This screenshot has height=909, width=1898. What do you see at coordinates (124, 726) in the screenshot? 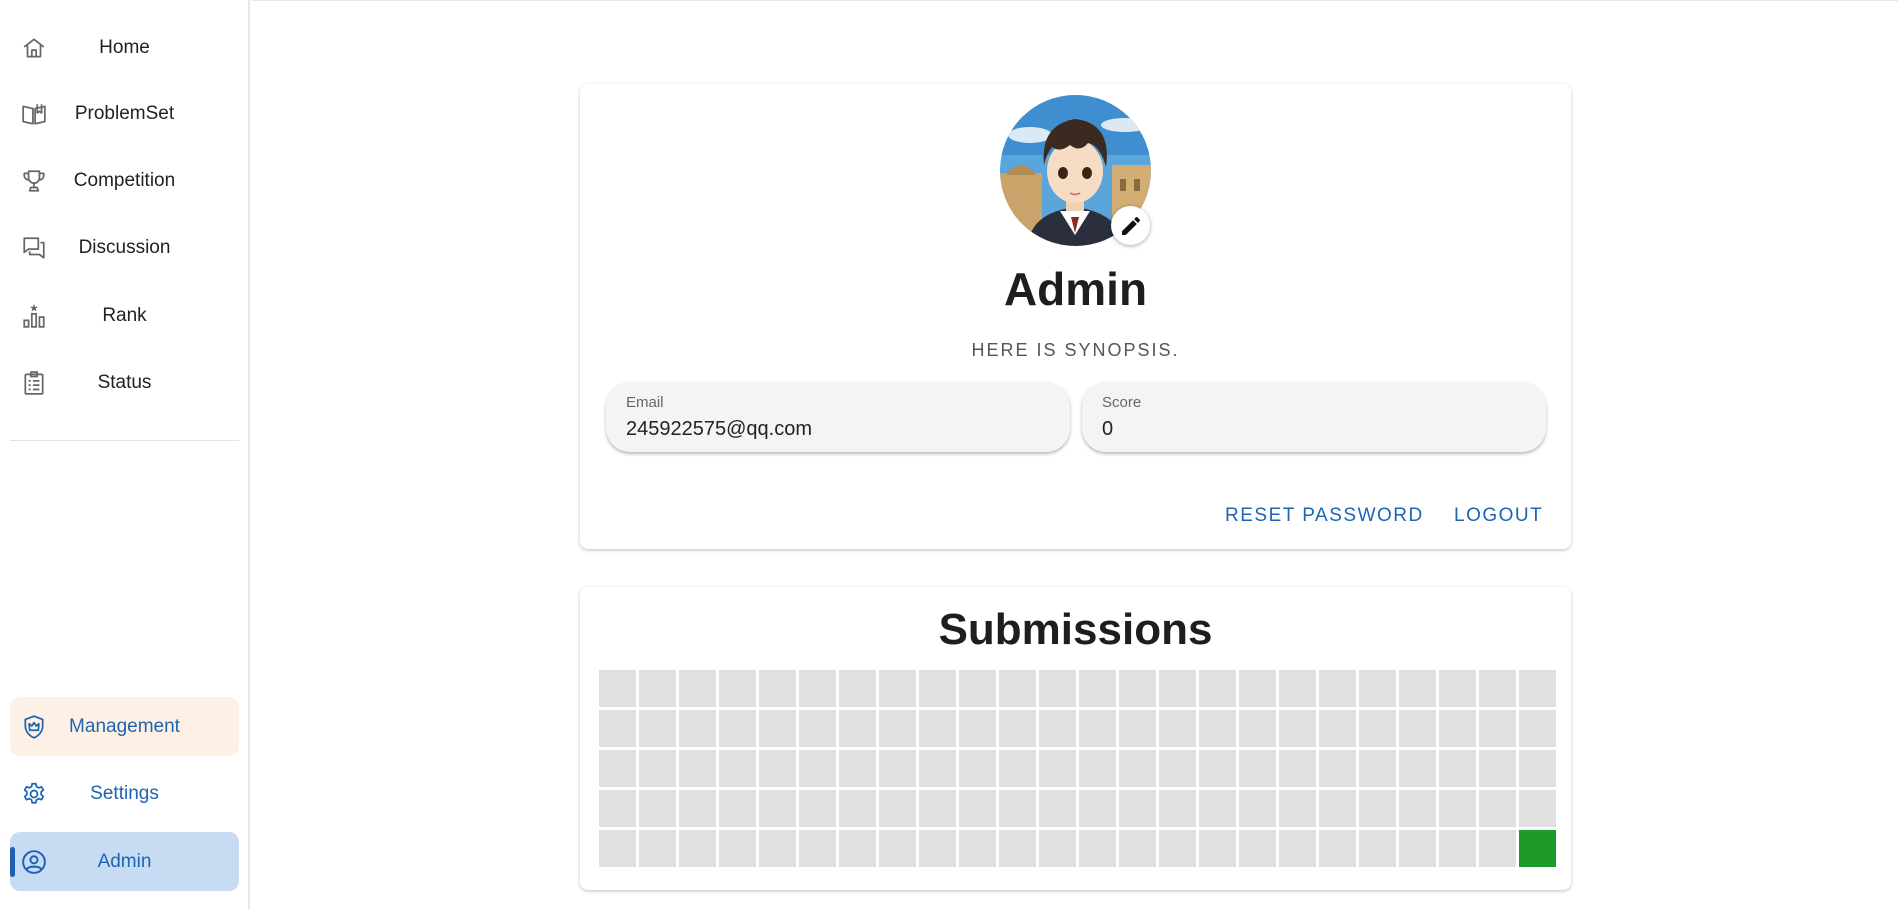
I see `sidebar-item-management: Management` at bounding box center [124, 726].